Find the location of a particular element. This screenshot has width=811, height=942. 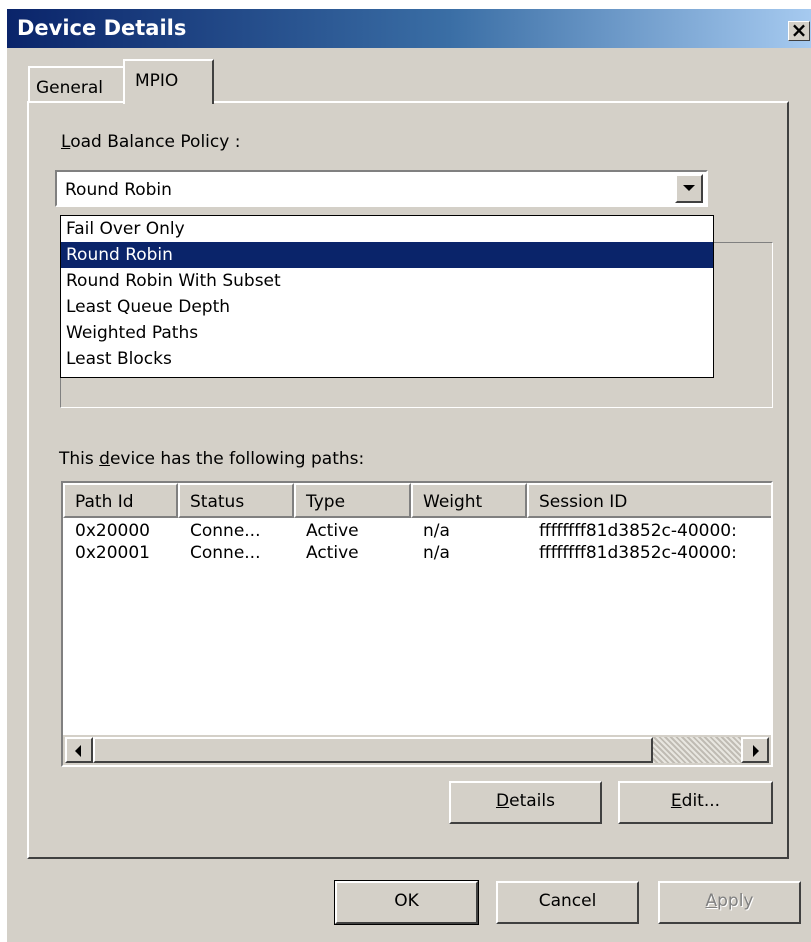

close-icon: × is located at coordinates (799, 30).